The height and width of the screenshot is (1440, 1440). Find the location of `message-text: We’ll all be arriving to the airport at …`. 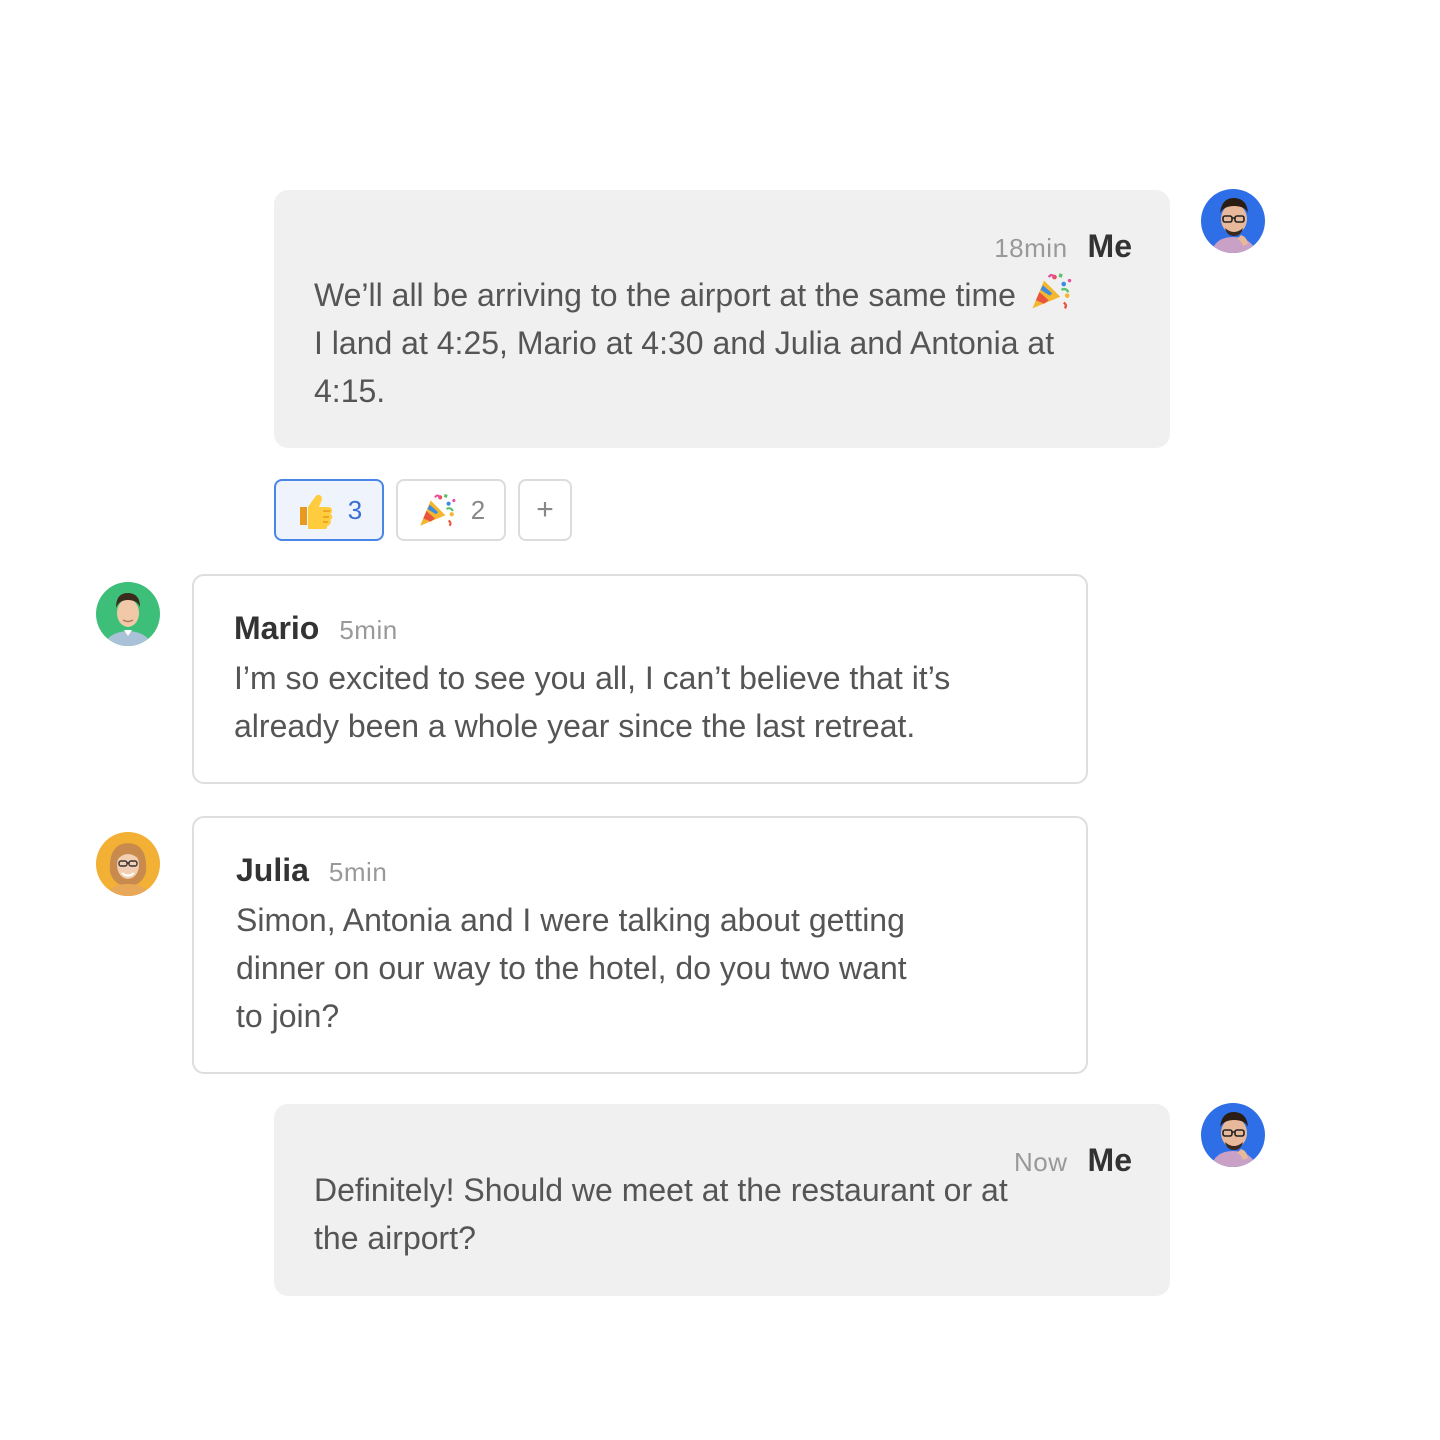

message-text: We’ll all be arriving to the airport at … is located at coordinates (734, 342).